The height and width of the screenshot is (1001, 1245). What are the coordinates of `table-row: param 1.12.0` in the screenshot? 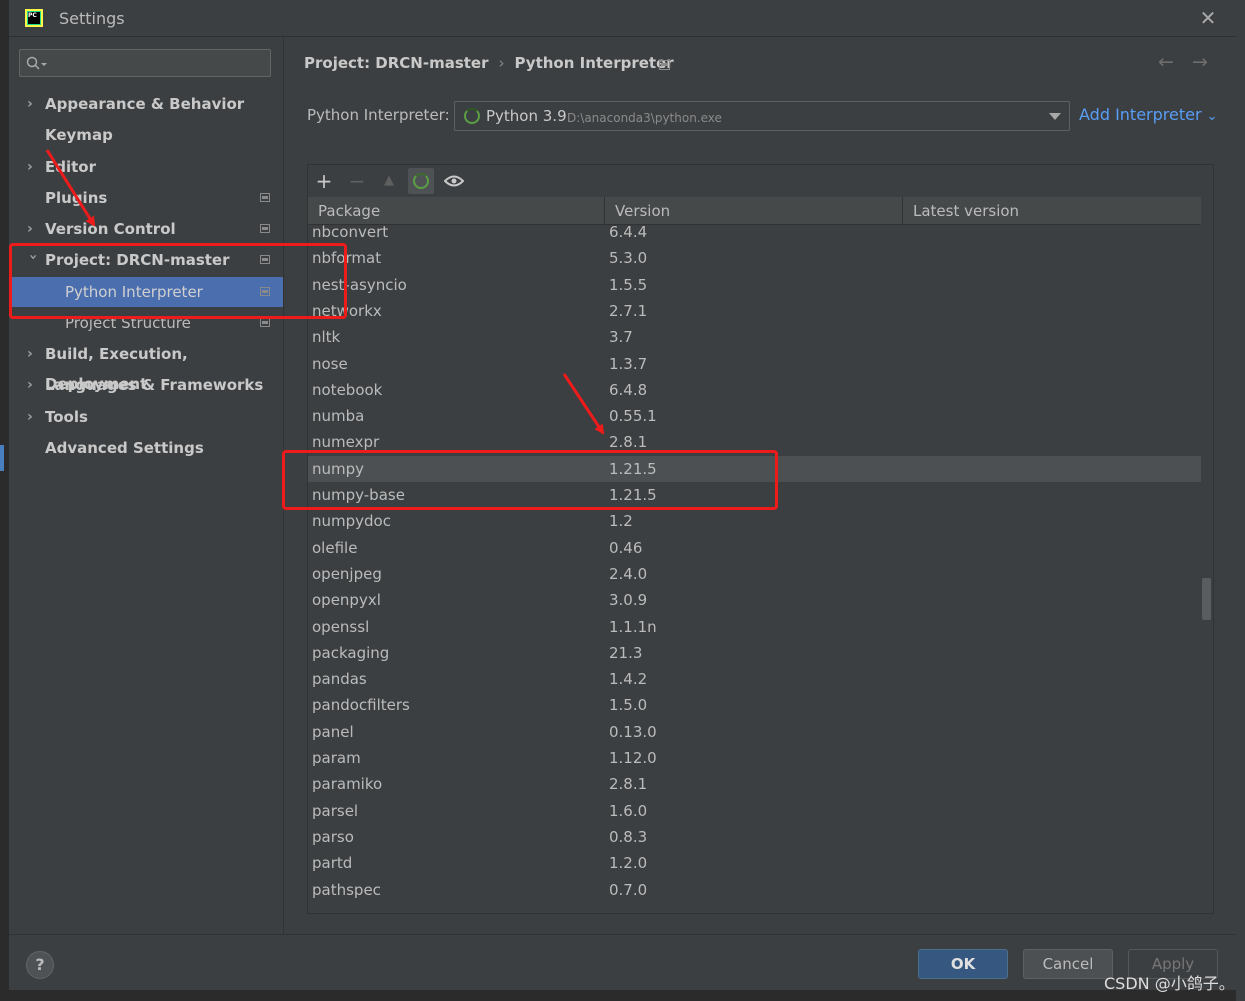 It's located at (754, 758).